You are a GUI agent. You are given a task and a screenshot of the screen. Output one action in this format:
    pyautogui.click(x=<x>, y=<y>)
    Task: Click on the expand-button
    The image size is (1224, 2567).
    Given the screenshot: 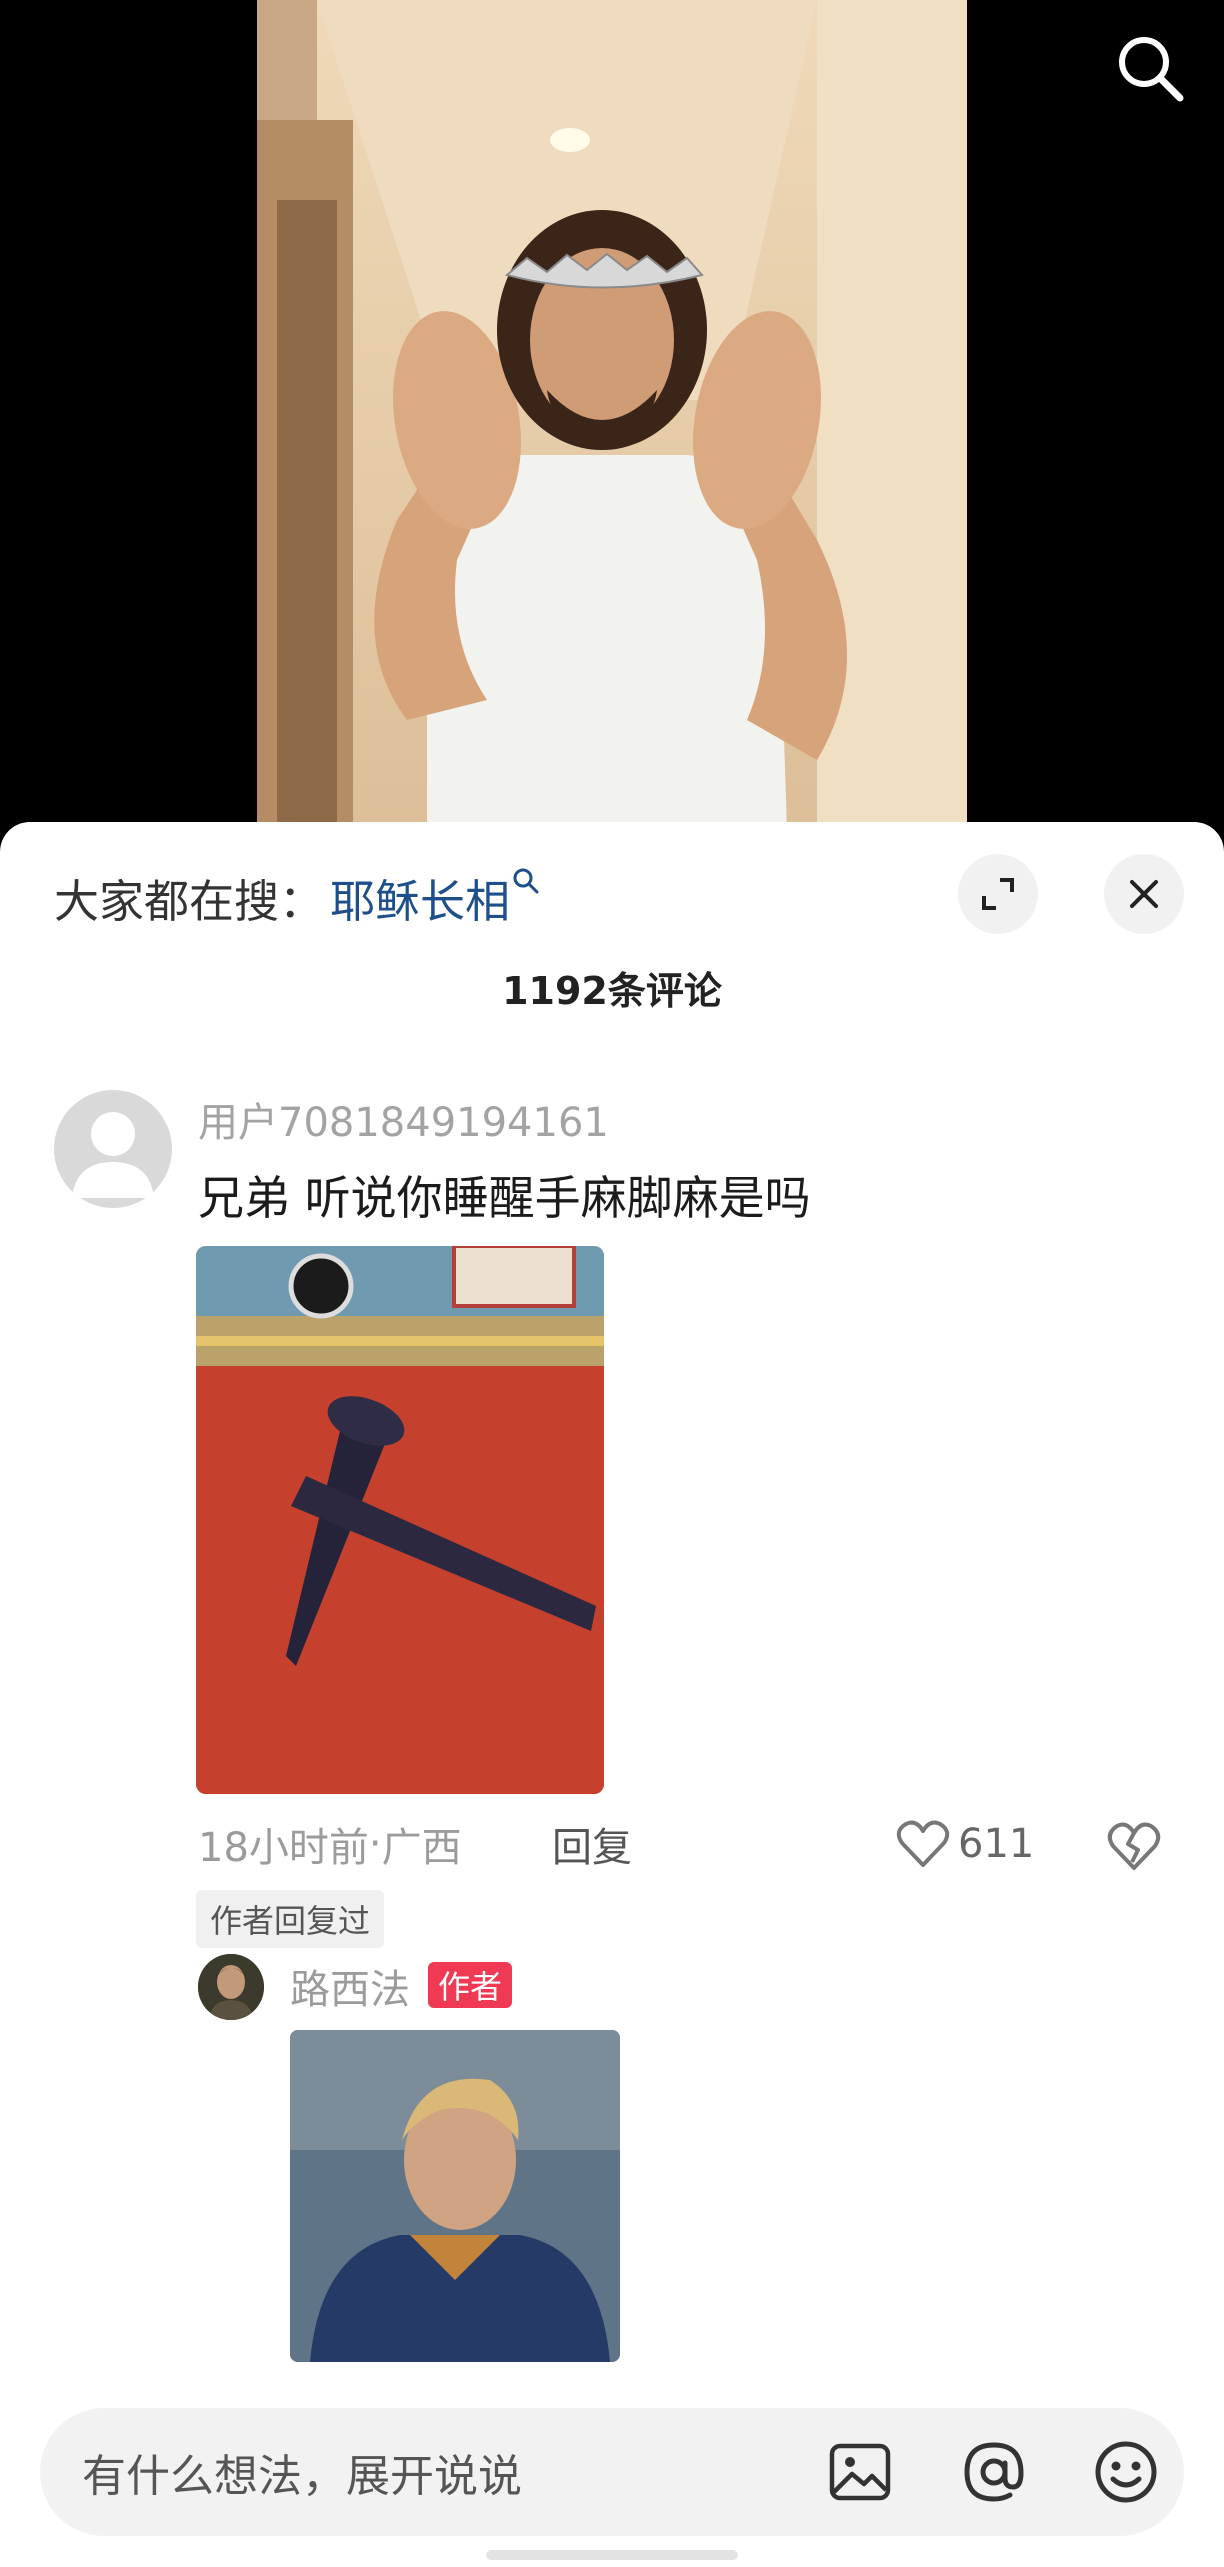 What is the action you would take?
    pyautogui.click(x=998, y=894)
    